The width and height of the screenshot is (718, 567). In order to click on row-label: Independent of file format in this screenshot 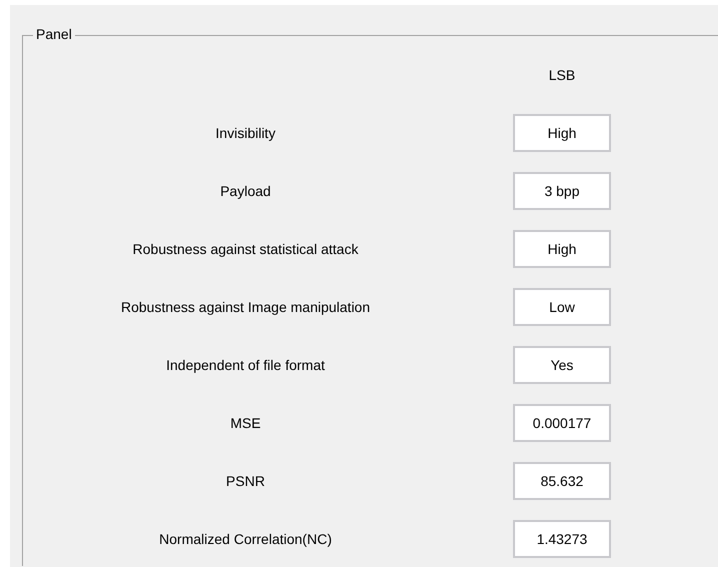, I will do `click(245, 365)`.